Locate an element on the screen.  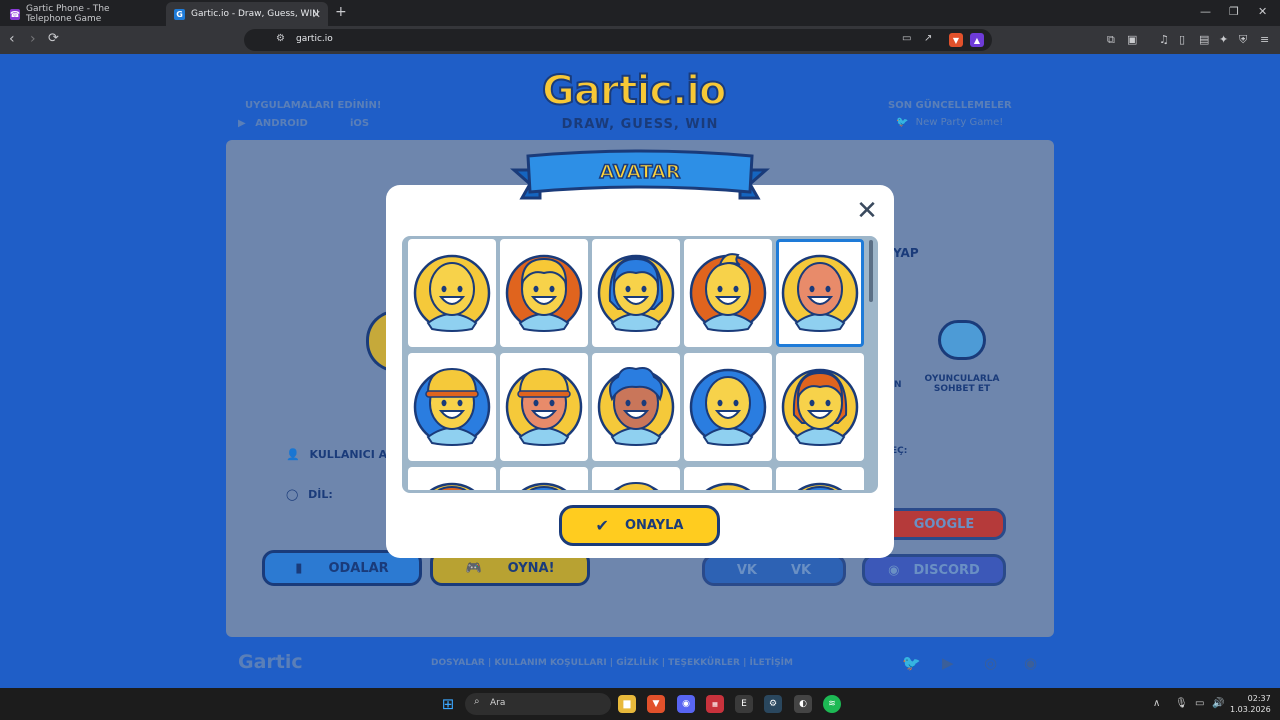
clock-time: 02:37 is located at coordinates (1259, 698).